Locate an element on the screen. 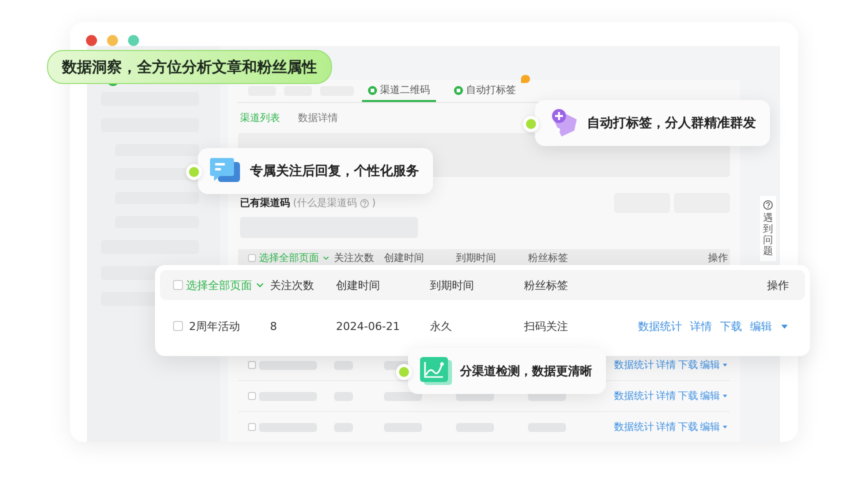 This screenshot has width=868, height=500. help-tab: 遇到问题 is located at coordinates (768, 228).